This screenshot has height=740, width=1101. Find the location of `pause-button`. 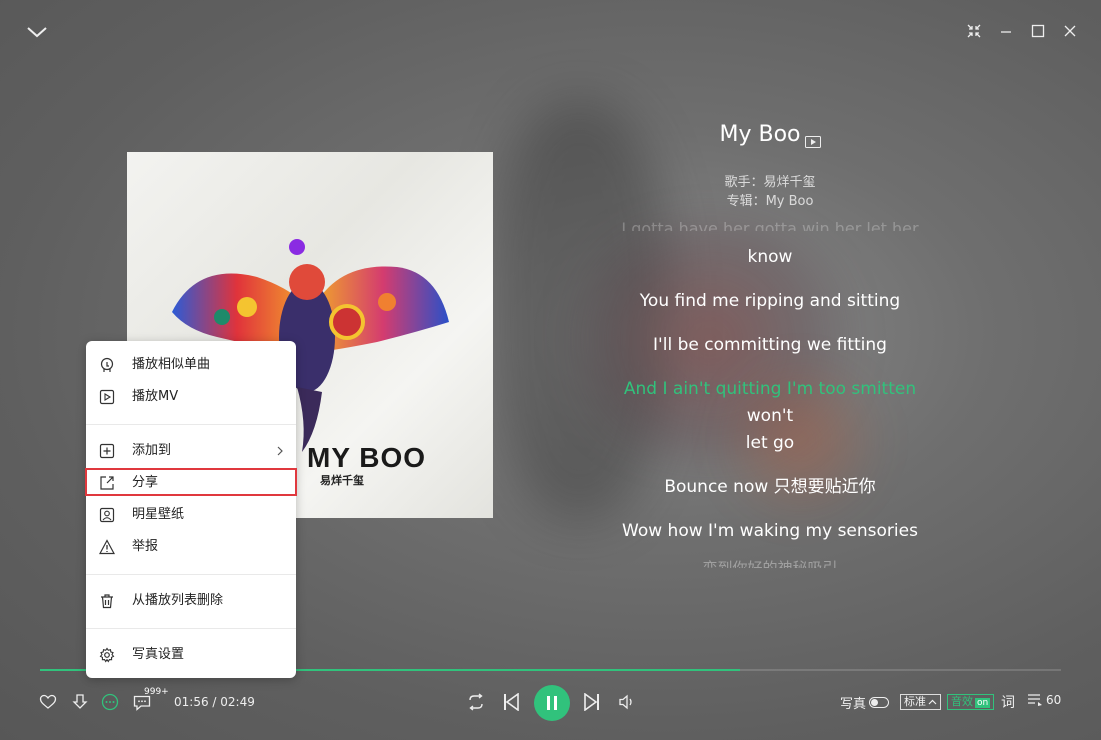

pause-button is located at coordinates (552, 703).